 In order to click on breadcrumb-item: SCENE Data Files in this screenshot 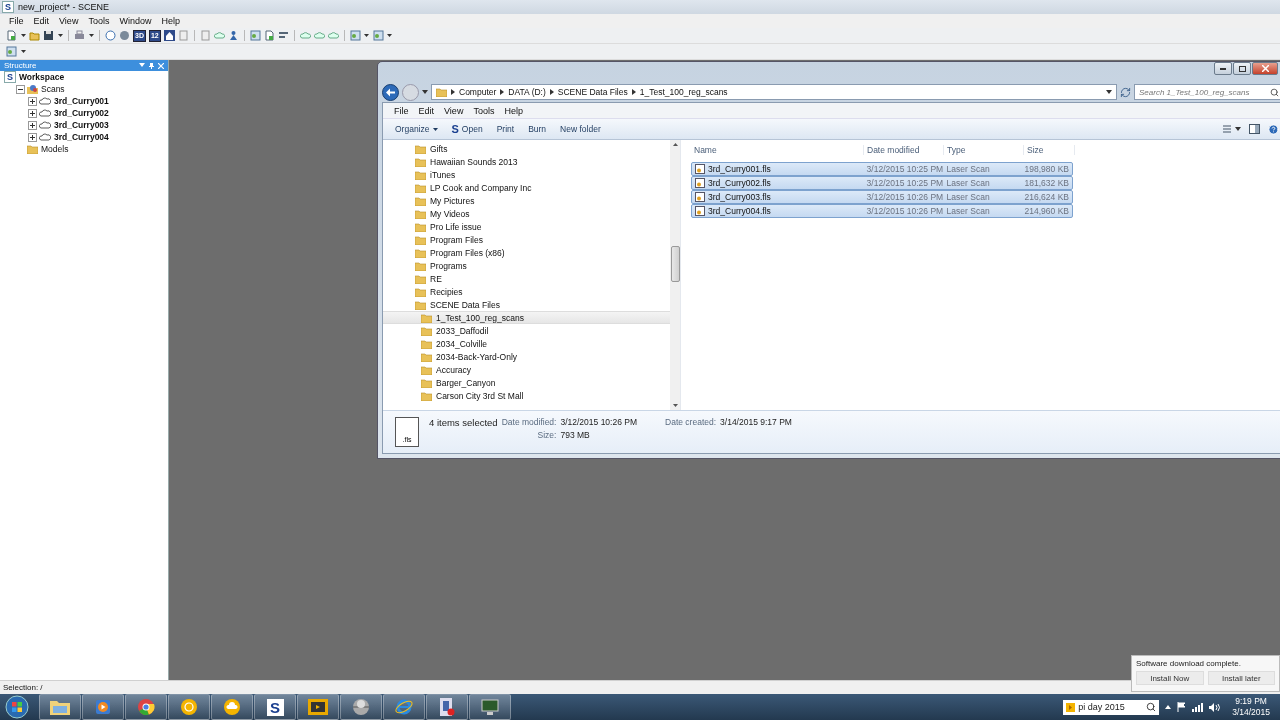, I will do `click(592, 92)`.